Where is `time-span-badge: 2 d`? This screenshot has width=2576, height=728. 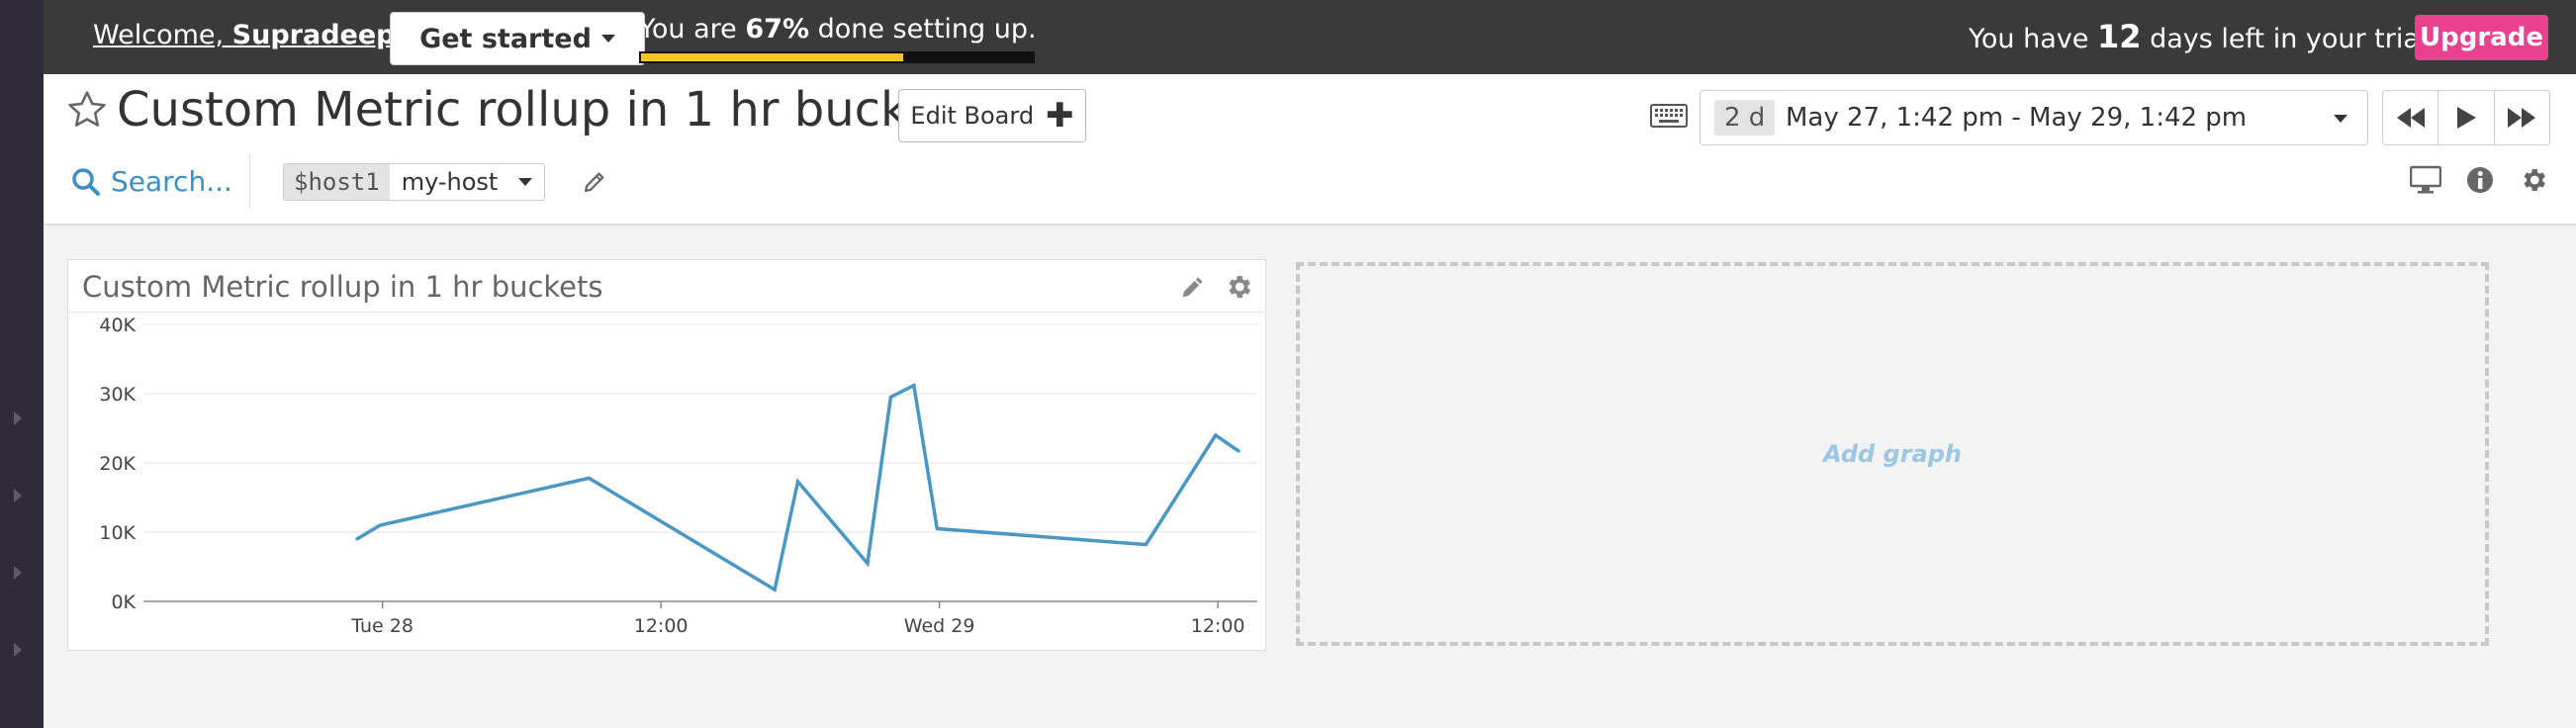 time-span-badge: 2 d is located at coordinates (1745, 118).